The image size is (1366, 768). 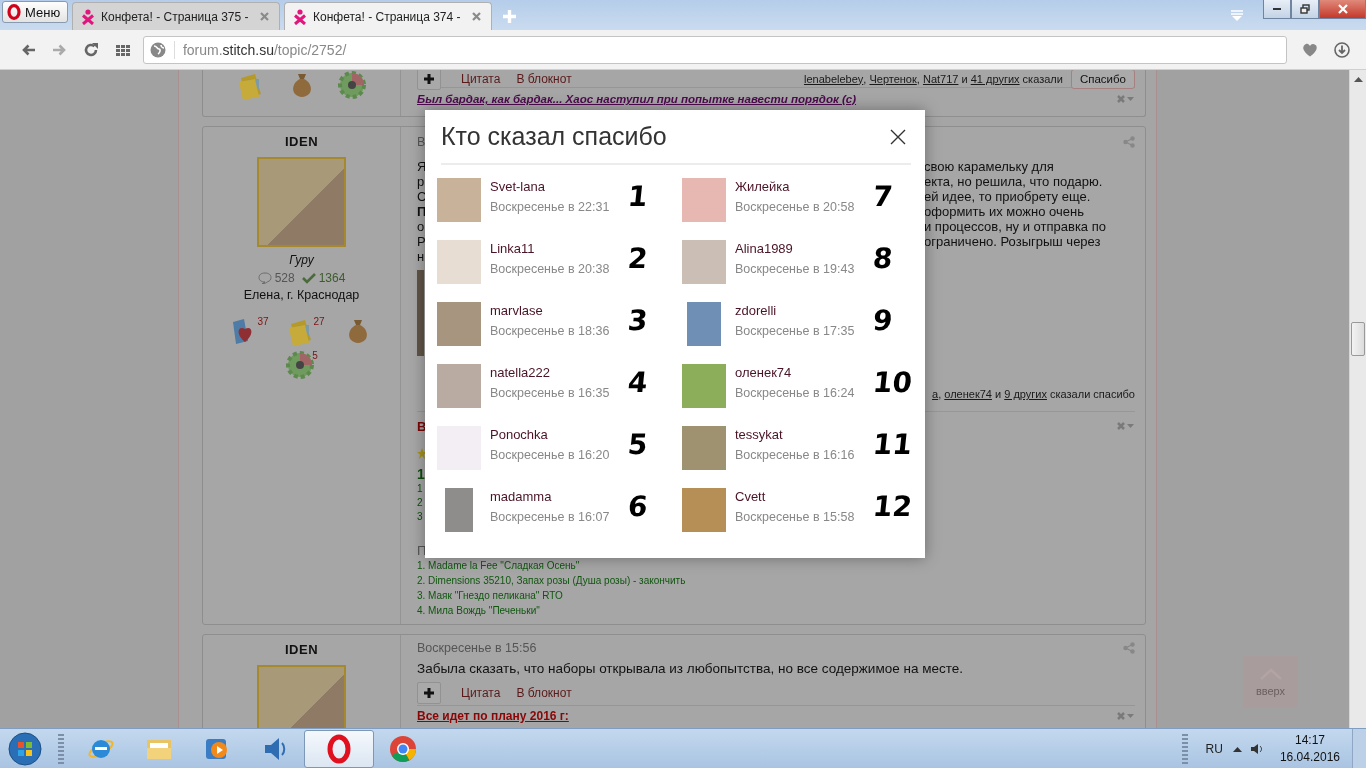 What do you see at coordinates (478, 611) in the screenshot?
I see `list-item: 4. Мила Вождь "Печеньки"` at bounding box center [478, 611].